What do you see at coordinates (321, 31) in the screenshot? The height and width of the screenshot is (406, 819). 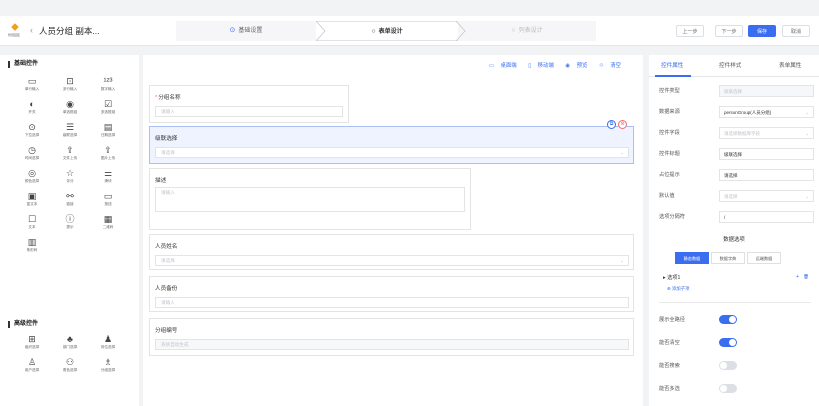 I see `step-chevron-icon` at bounding box center [321, 31].